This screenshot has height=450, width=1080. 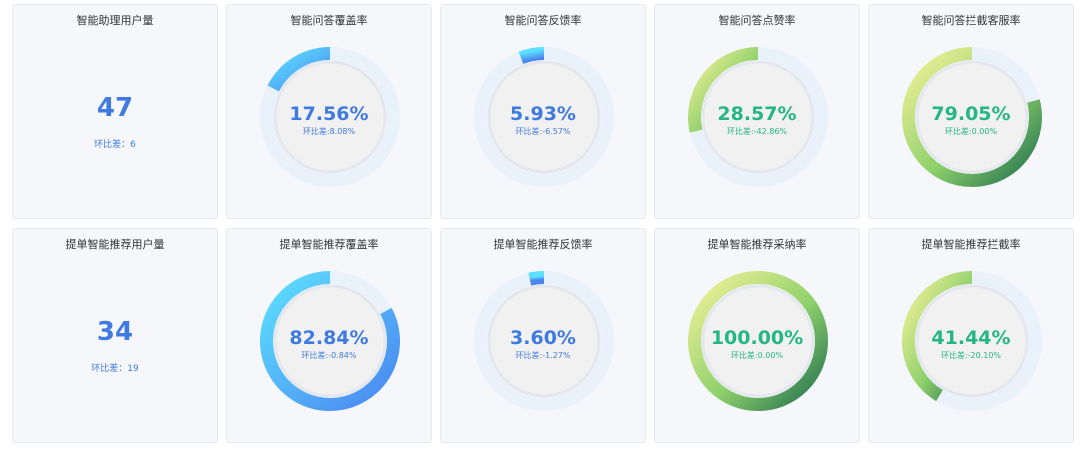 What do you see at coordinates (329, 131) in the screenshot?
I see `gauge-delta: 环比差:8.08%` at bounding box center [329, 131].